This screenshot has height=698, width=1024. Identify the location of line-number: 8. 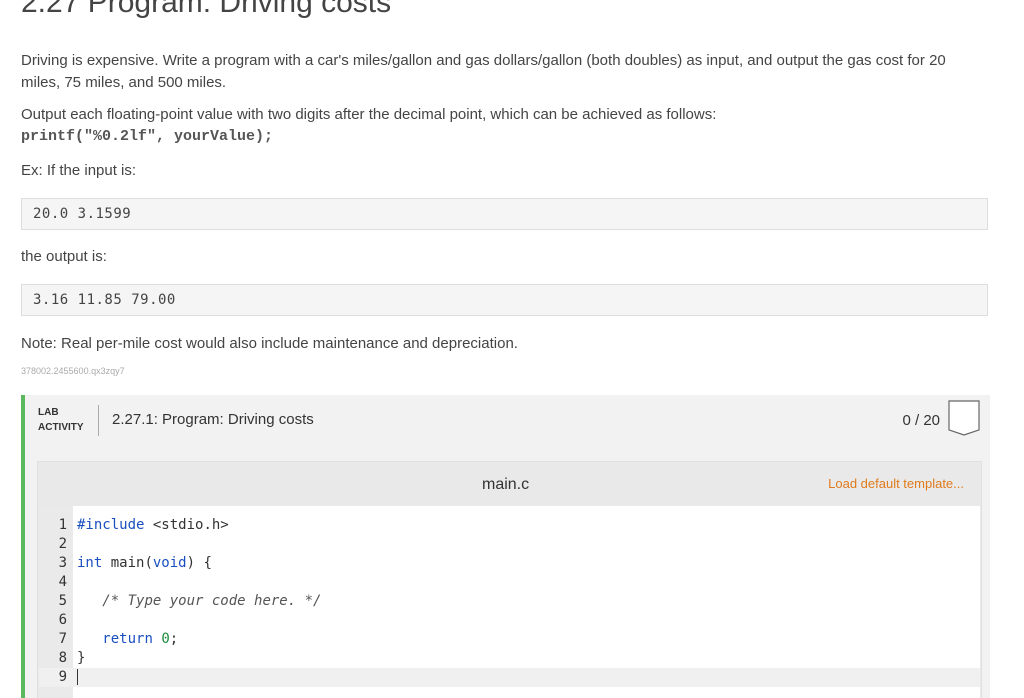
(62, 658).